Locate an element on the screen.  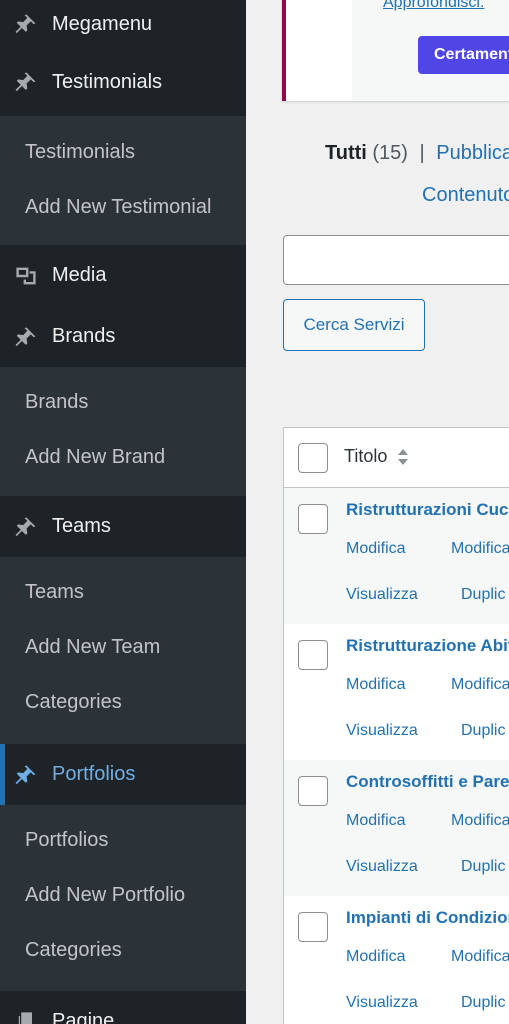
sort-icon is located at coordinates (403, 457).